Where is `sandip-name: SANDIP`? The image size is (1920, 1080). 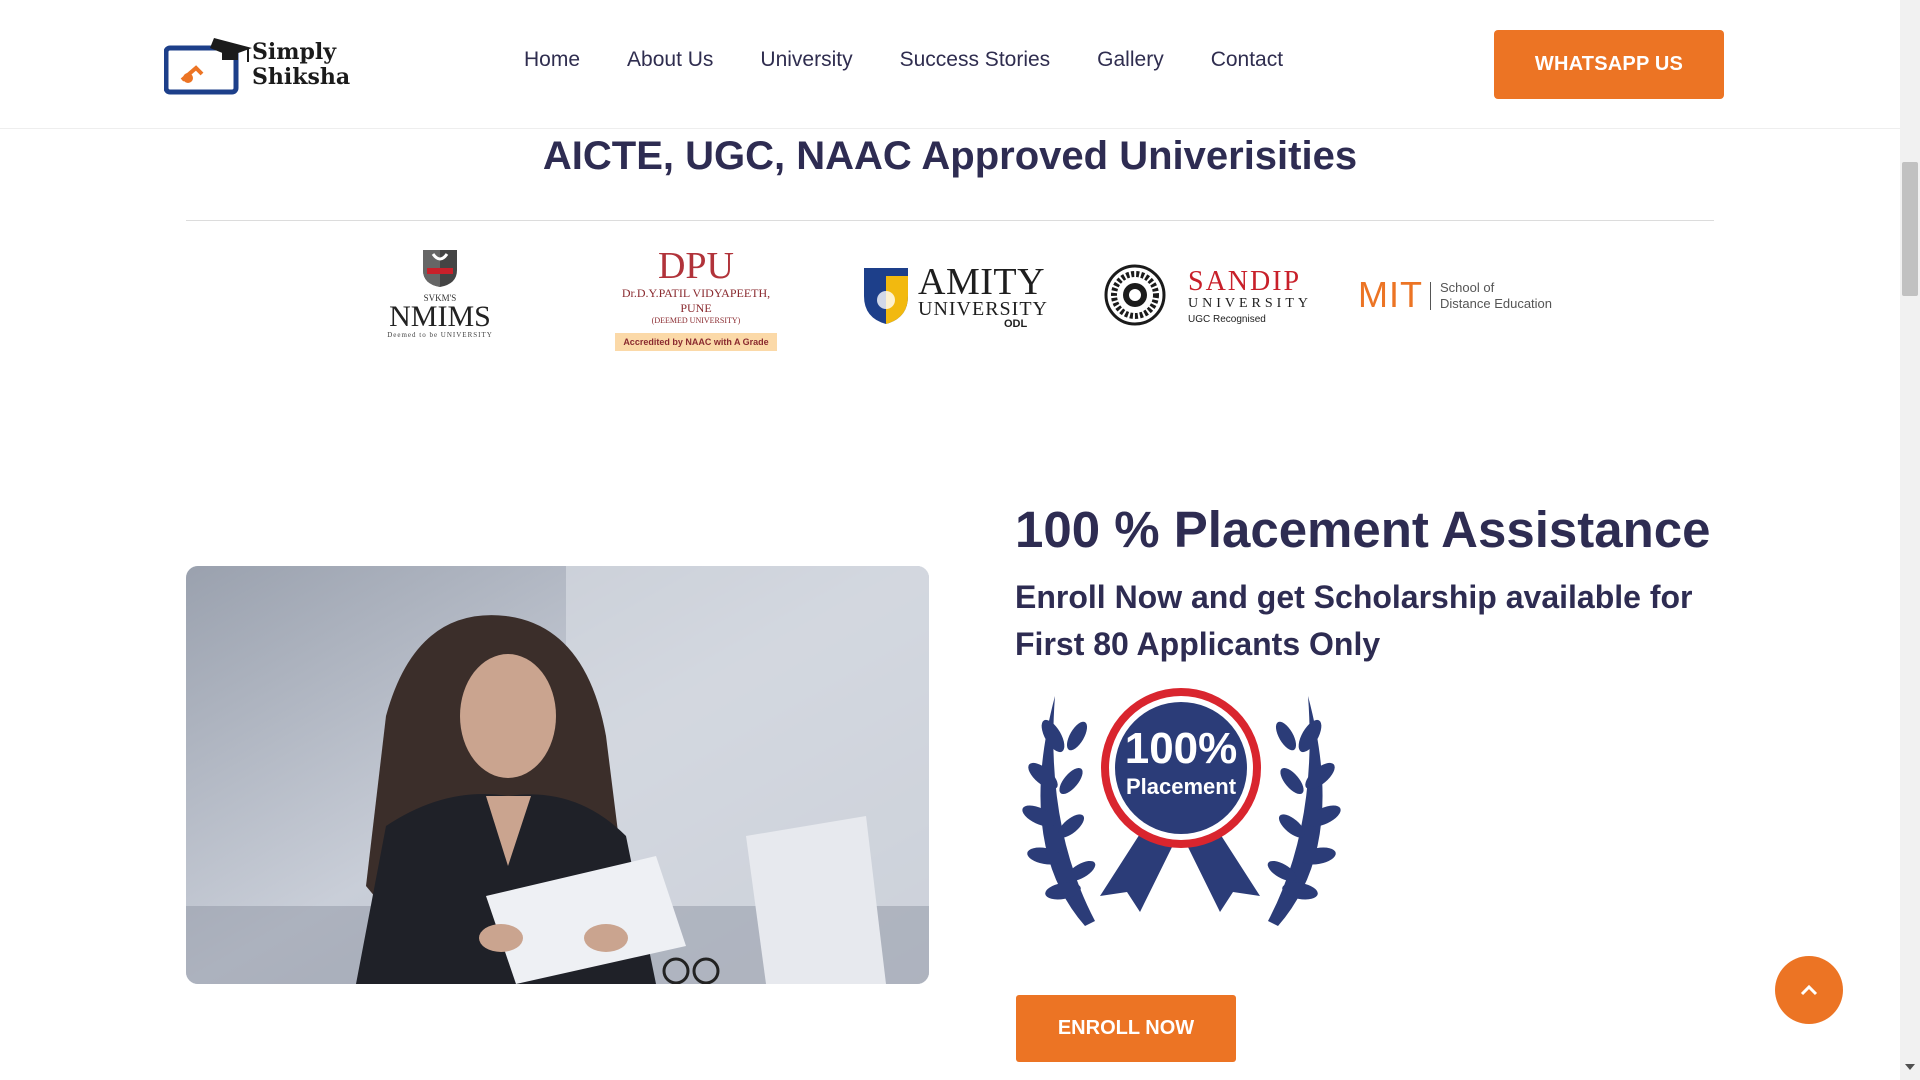
sandip-name: SANDIP is located at coordinates (1245, 281).